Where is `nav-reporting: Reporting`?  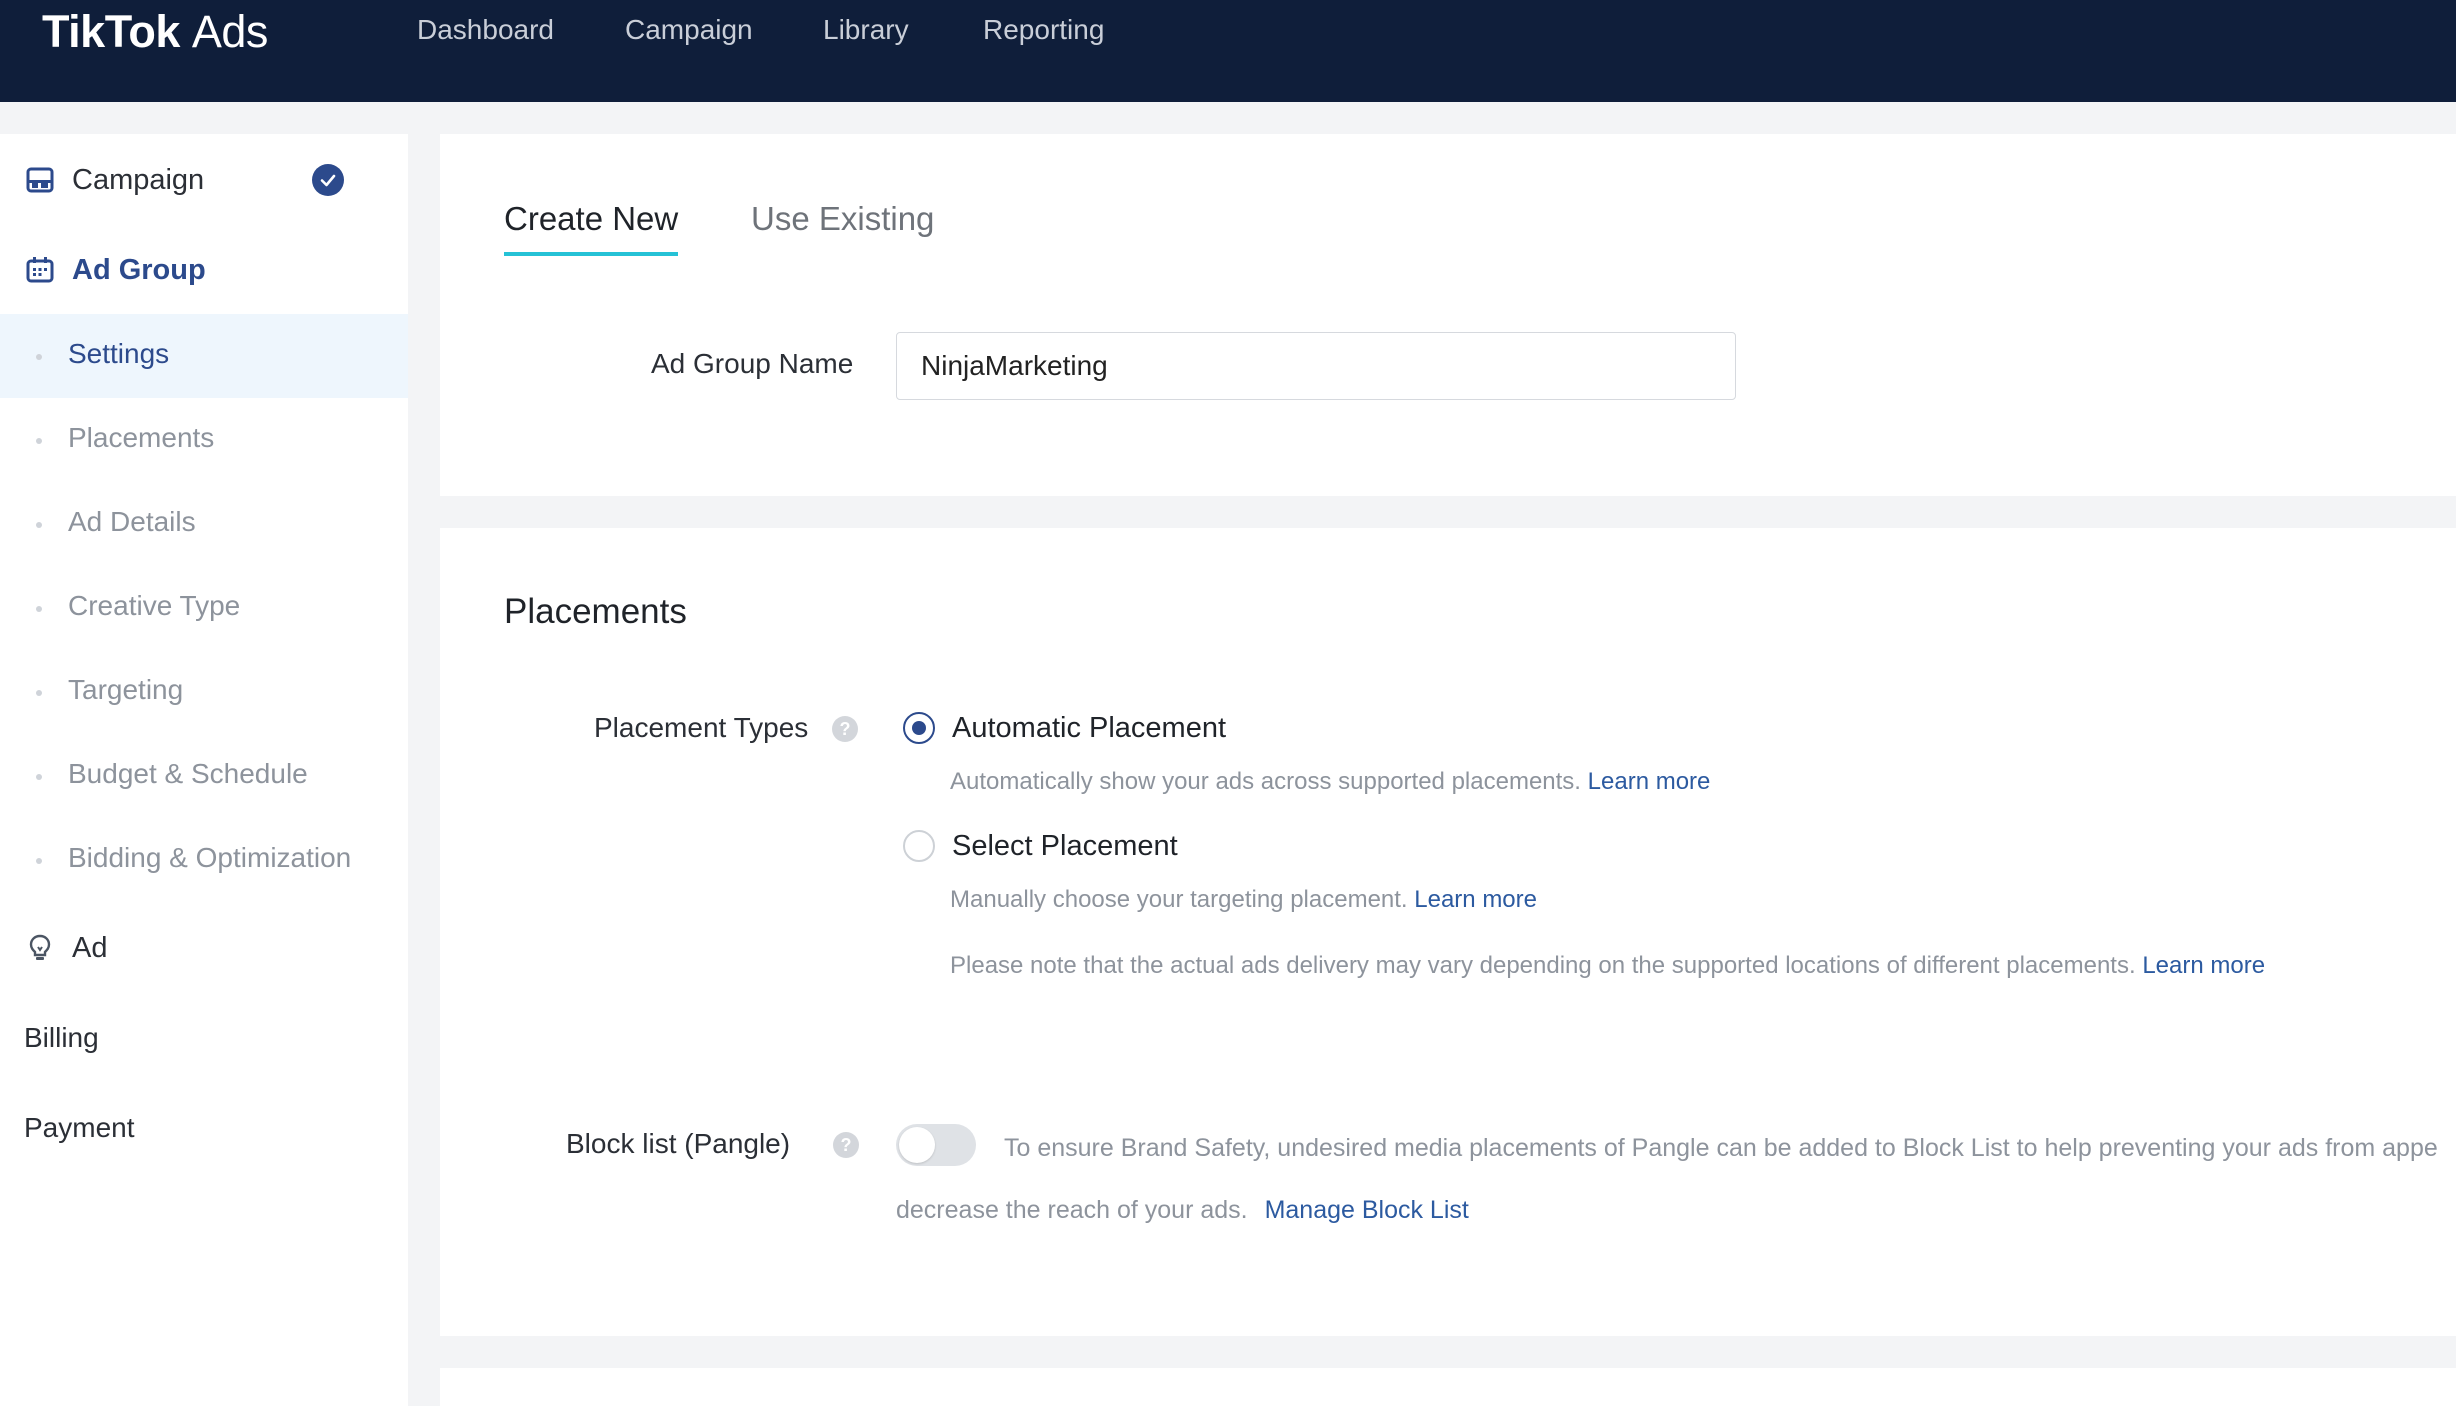 nav-reporting: Reporting is located at coordinates (1043, 30).